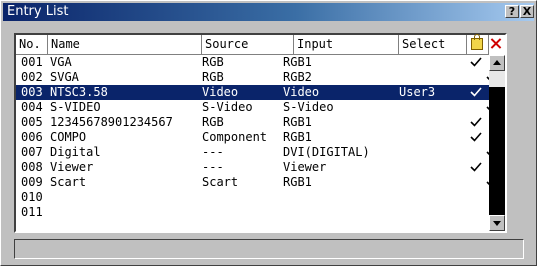  I want to click on cell-input: DVI(DIGITAL), so click(326, 152).